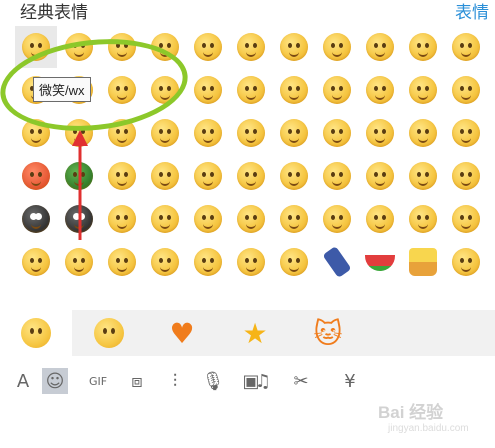 The height and width of the screenshot is (448, 495). I want to click on tab-smiley-face, so click(36, 333).